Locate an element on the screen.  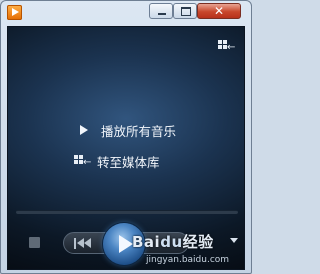
play-all-music-link: 播放所有音乐 is located at coordinates (125, 130).